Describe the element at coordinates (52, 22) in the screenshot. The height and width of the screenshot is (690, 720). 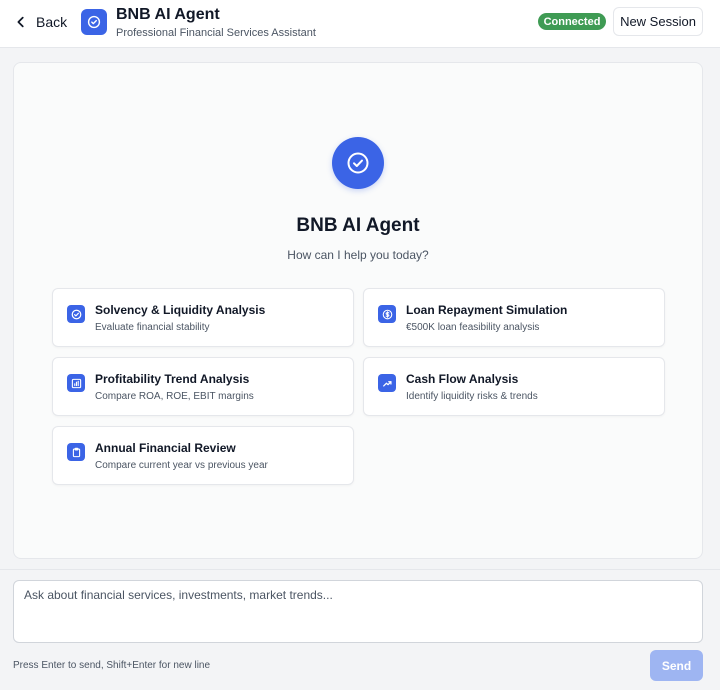
I see `back-label: Back` at that location.